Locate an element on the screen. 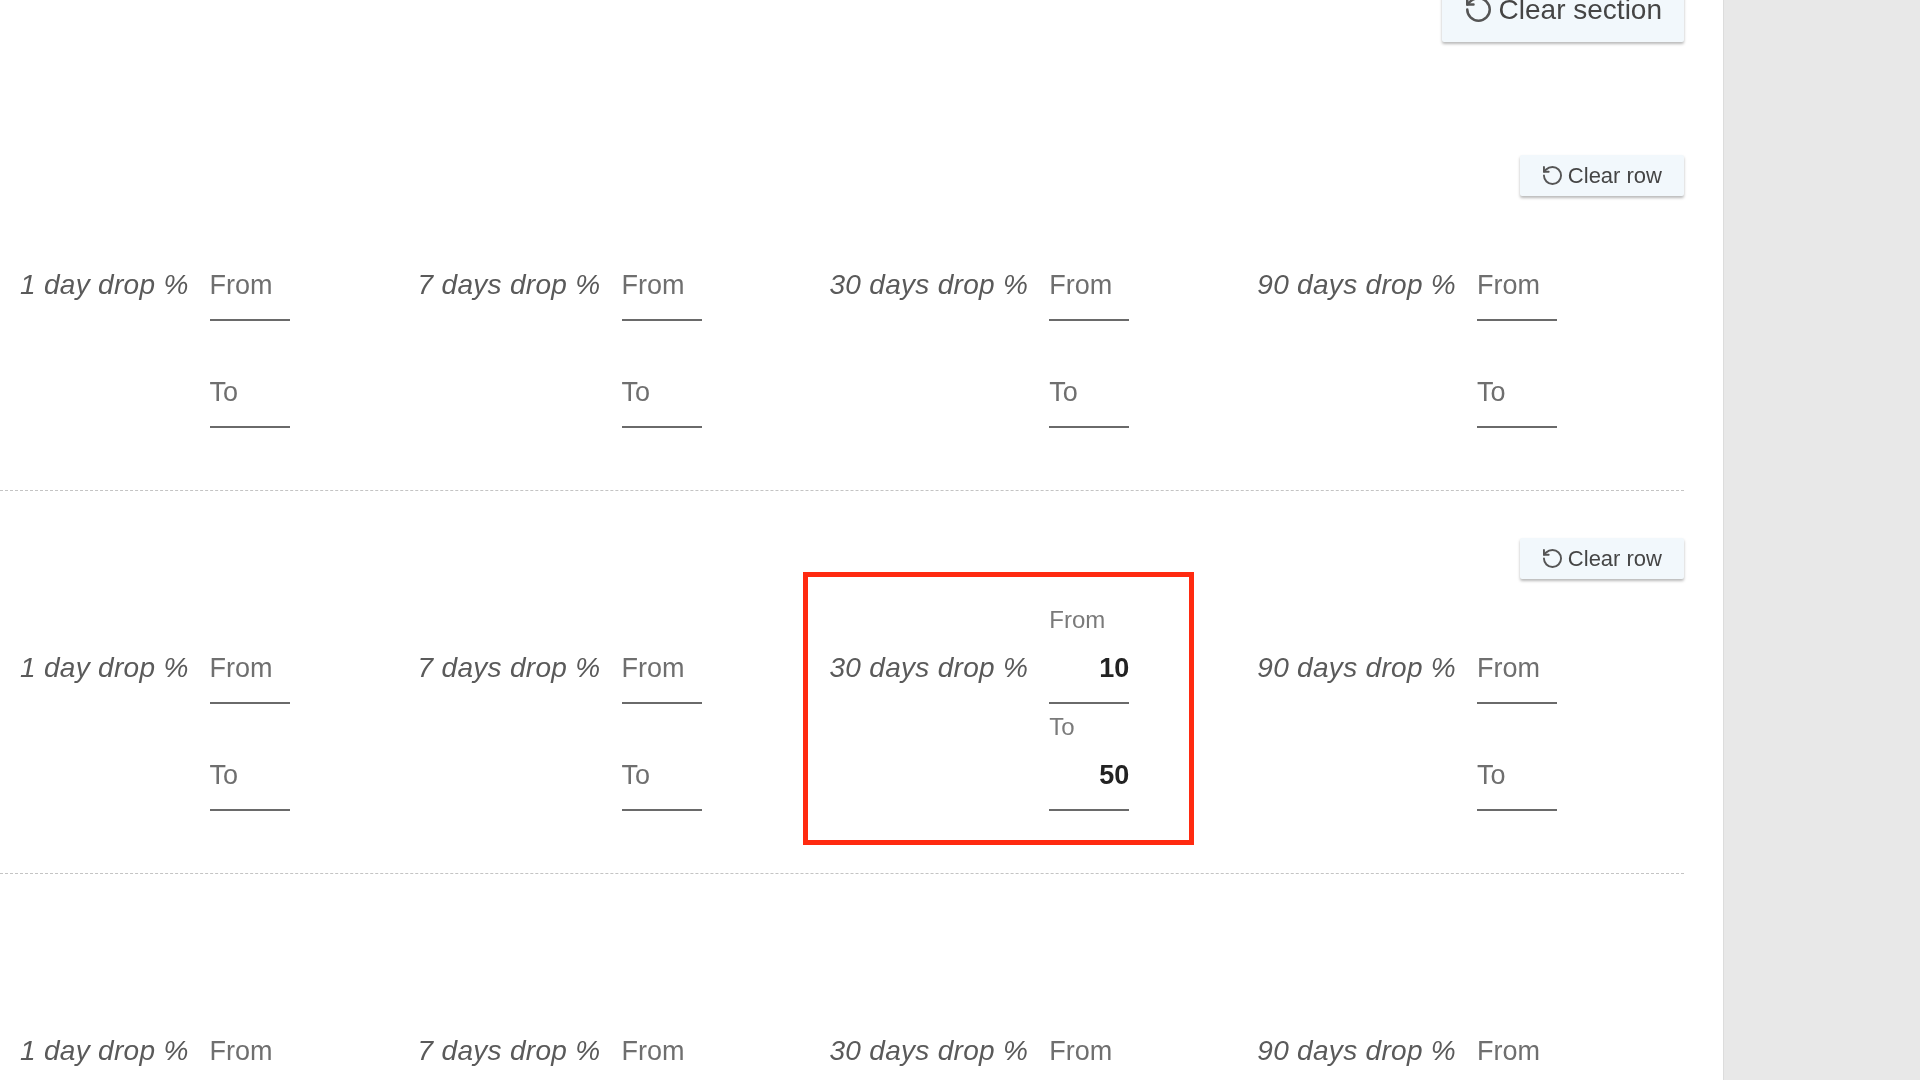 The height and width of the screenshot is (1080, 1920). input-field: 10 is located at coordinates (1089, 673).